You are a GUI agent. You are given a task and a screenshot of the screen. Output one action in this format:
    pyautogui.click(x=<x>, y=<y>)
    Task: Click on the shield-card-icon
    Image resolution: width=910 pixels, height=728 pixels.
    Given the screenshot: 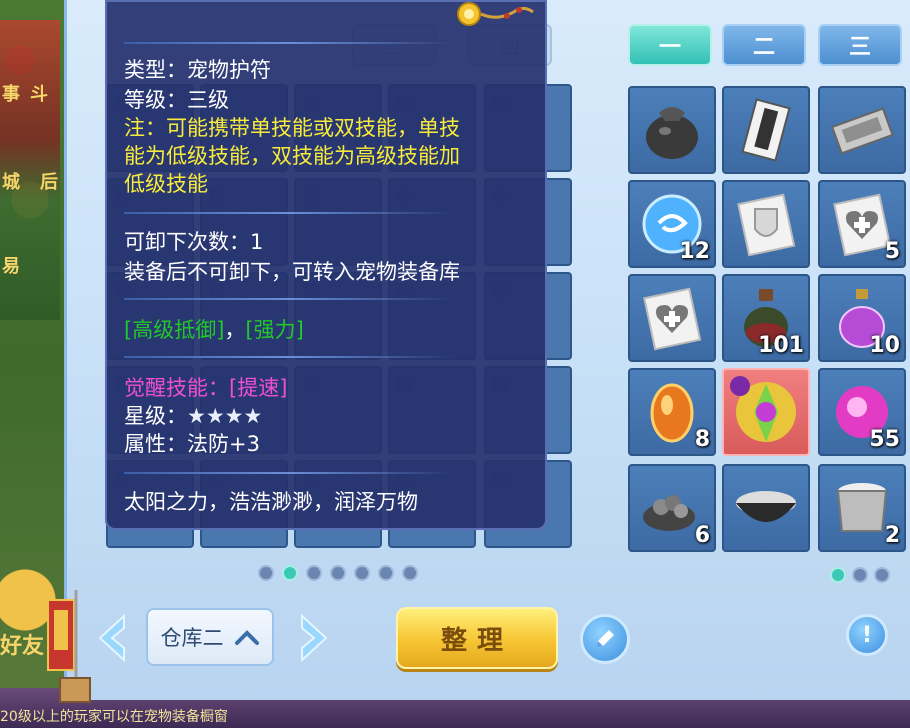 What is the action you would take?
    pyautogui.click(x=766, y=224)
    